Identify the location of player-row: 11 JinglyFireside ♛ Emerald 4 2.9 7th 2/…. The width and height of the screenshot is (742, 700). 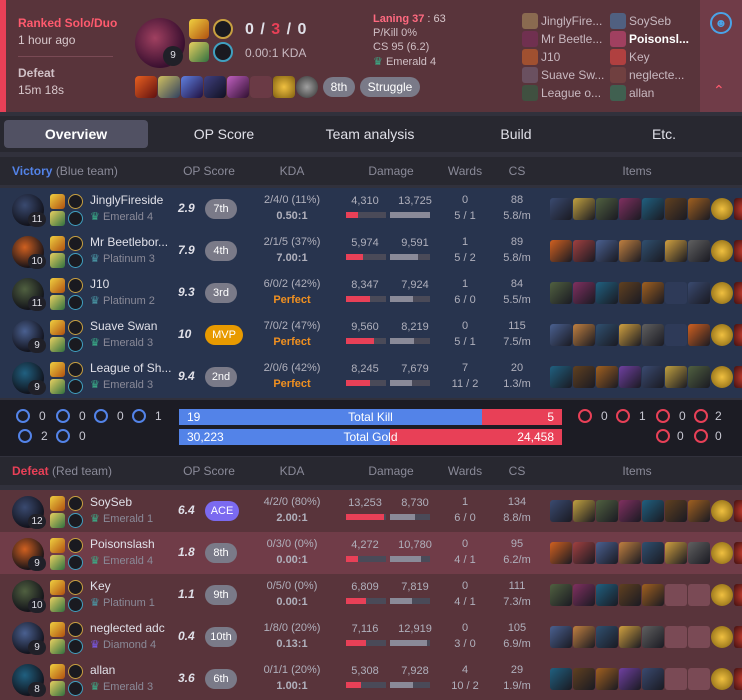
(371, 209).